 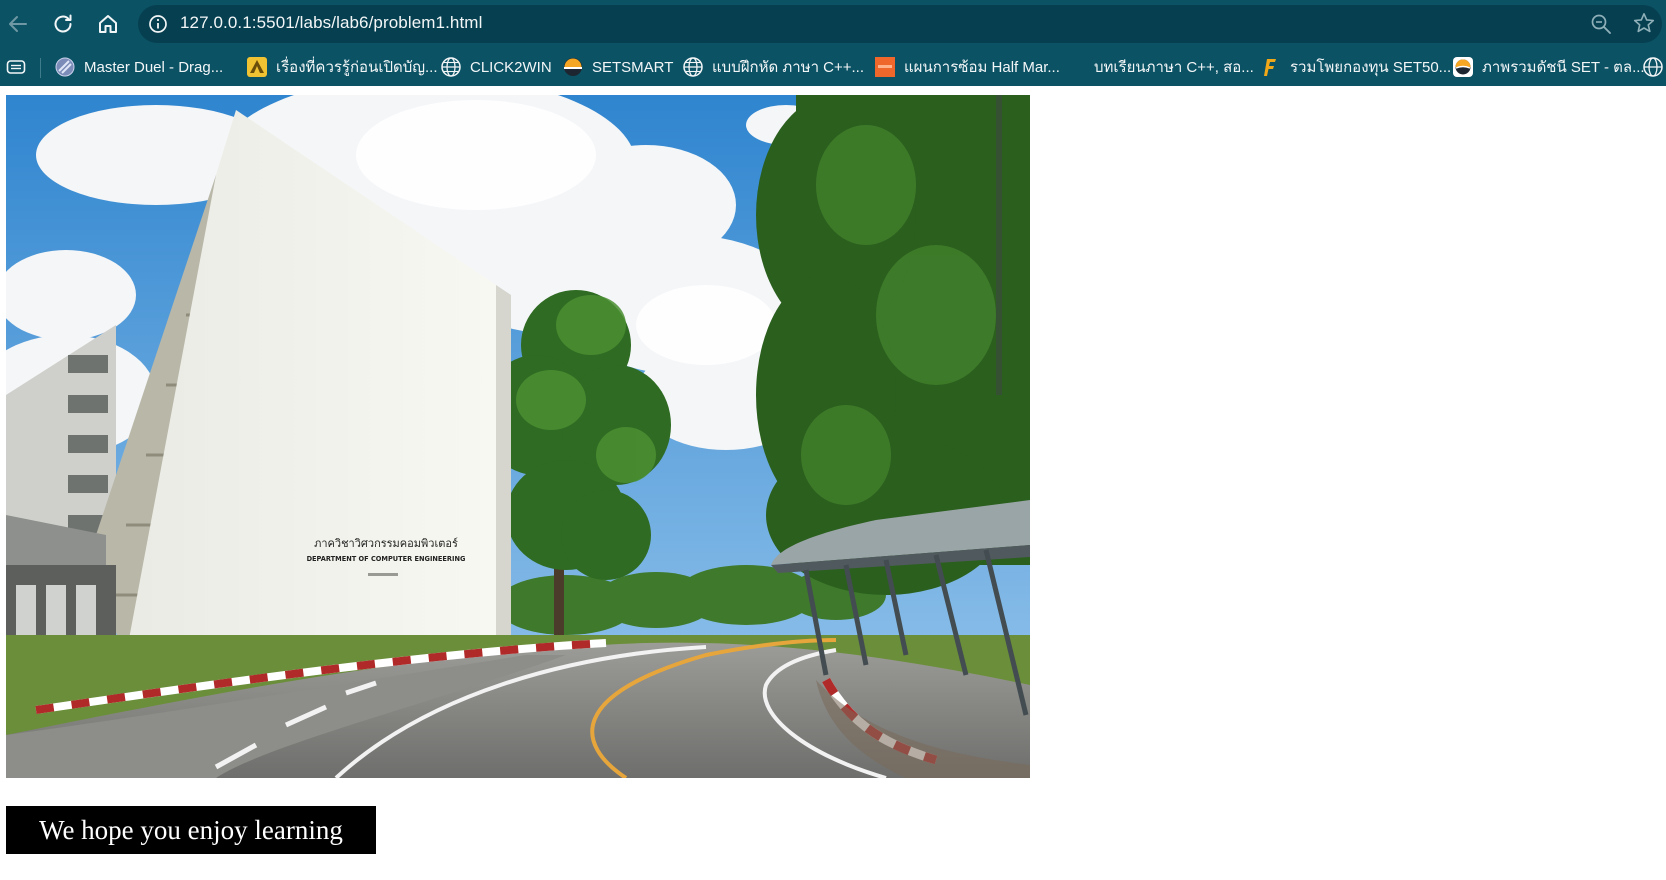 What do you see at coordinates (833, 24) in the screenshot?
I see `browser-toolbar: 127.0.0.1:5501/labs/lab6/problem1.html` at bounding box center [833, 24].